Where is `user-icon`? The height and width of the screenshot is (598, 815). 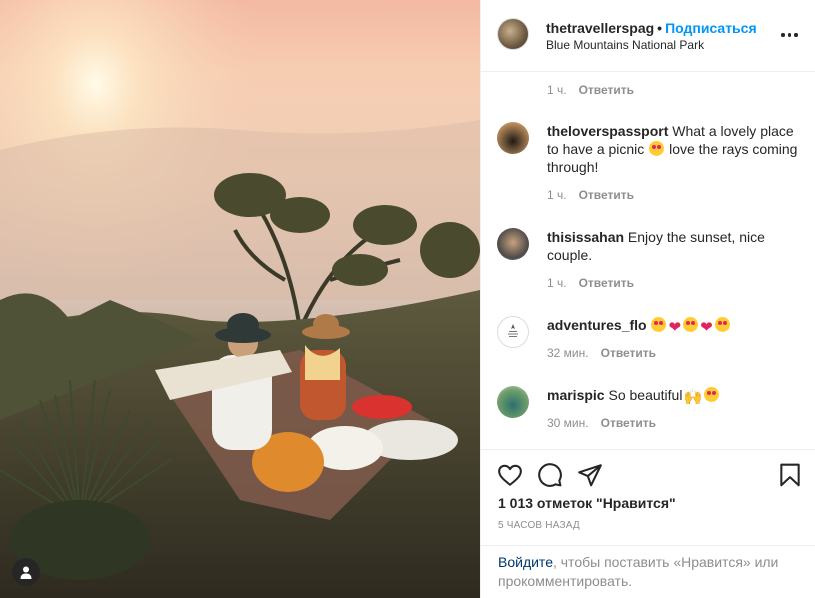 user-icon is located at coordinates (26, 572).